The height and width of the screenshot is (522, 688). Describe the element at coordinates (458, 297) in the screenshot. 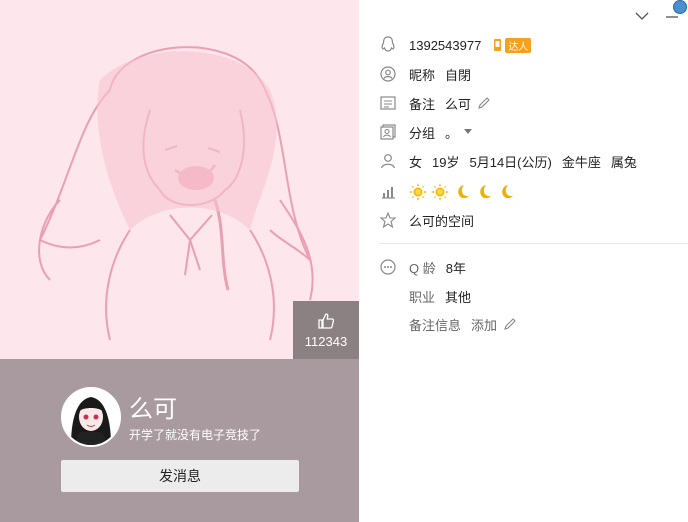

I see `job-value: 其他` at that location.